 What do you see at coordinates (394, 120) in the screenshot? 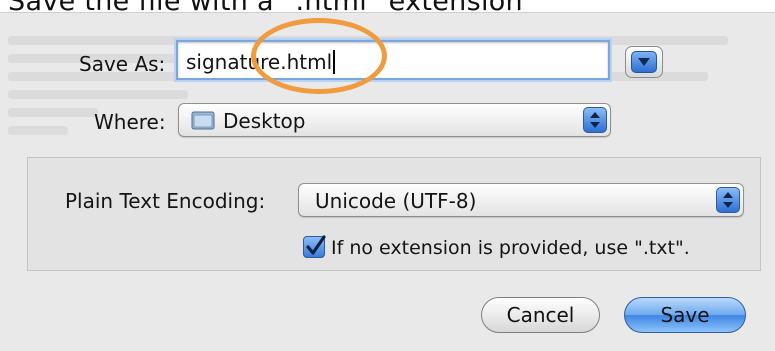
I see `where-popup: Desktop` at bounding box center [394, 120].